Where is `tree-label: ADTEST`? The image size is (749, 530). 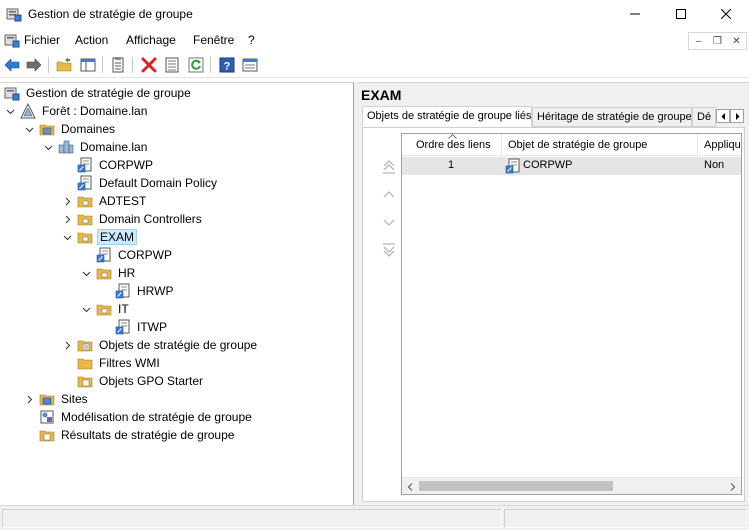
tree-label: ADTEST is located at coordinates (123, 201).